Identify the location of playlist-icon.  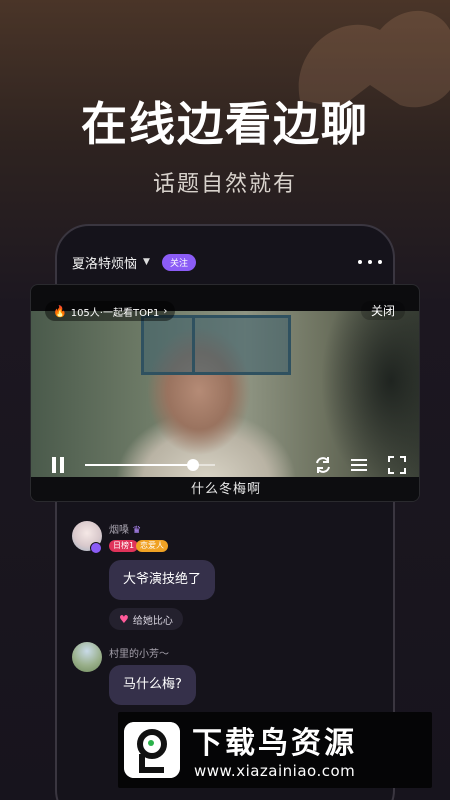
(359, 465).